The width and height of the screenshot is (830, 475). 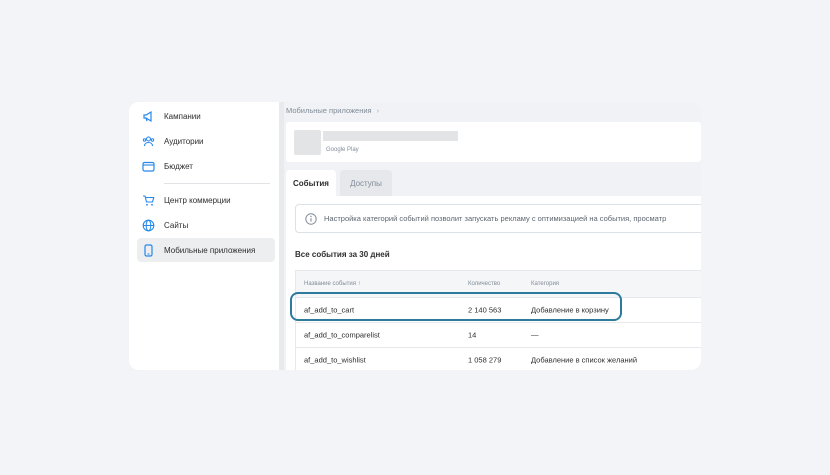 I want to click on sidebar-divider, so click(x=217, y=183).